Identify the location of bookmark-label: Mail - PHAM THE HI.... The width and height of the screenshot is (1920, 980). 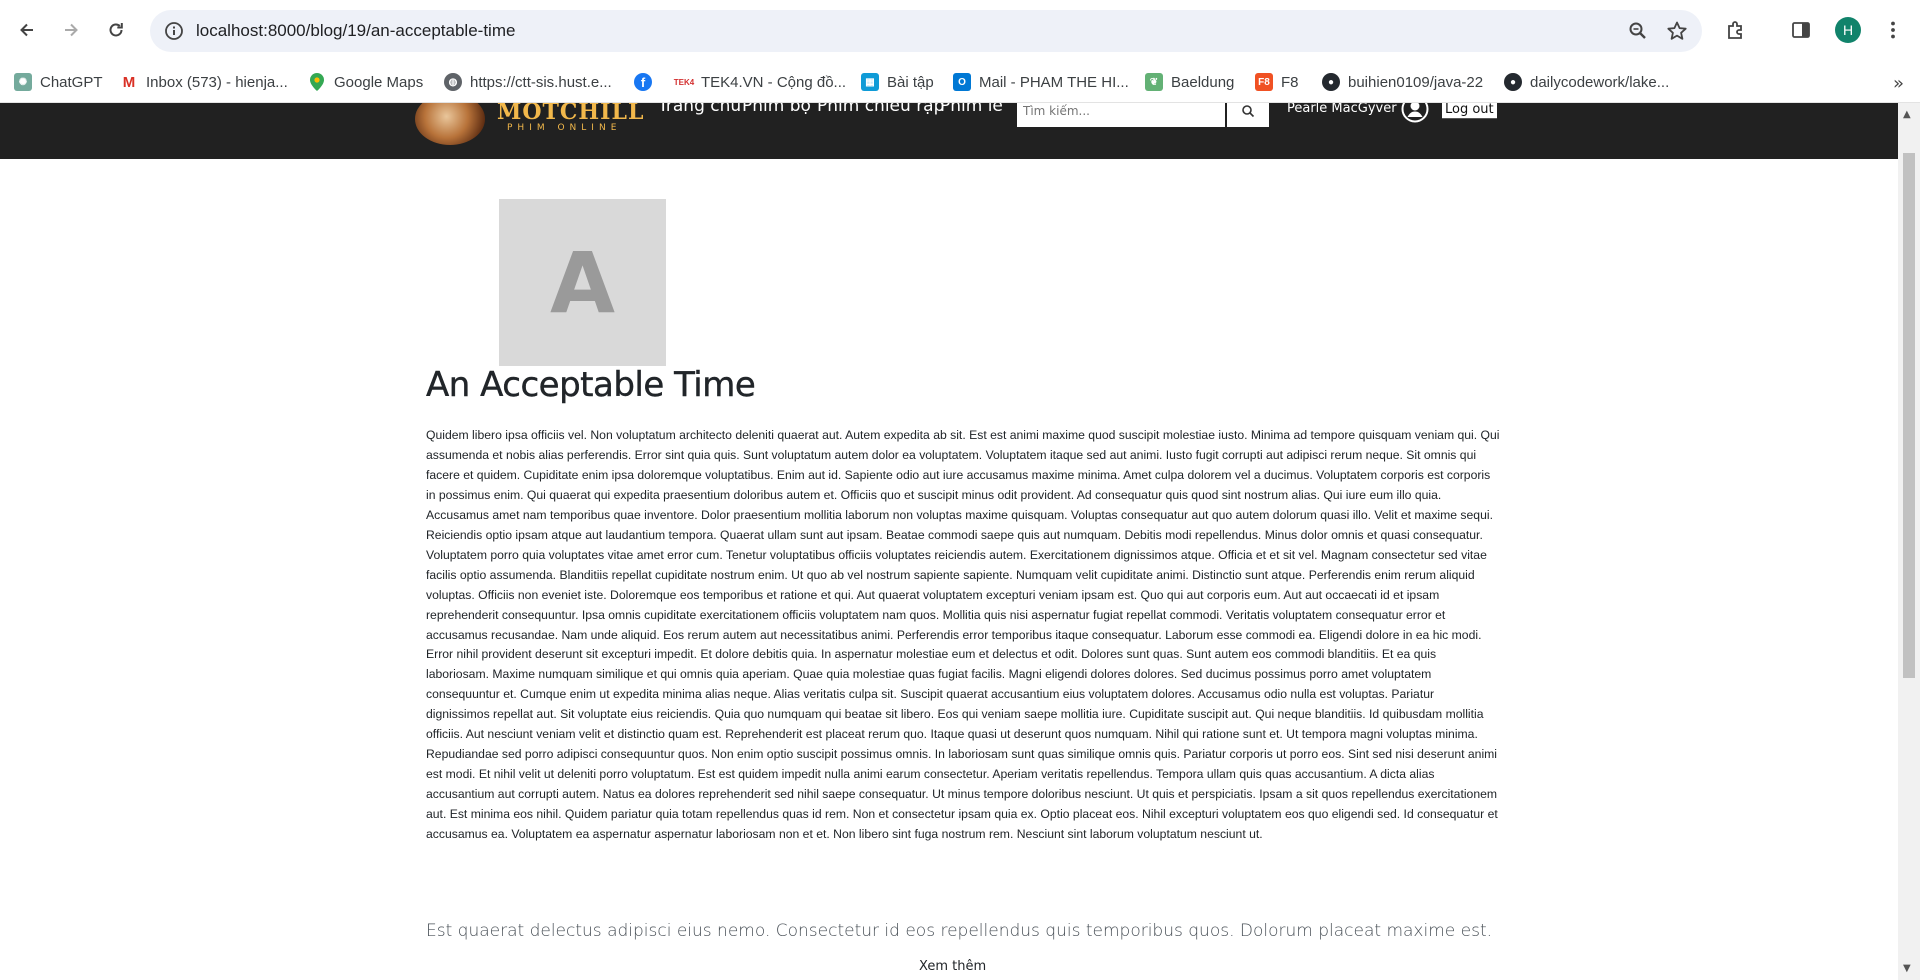
(1054, 82).